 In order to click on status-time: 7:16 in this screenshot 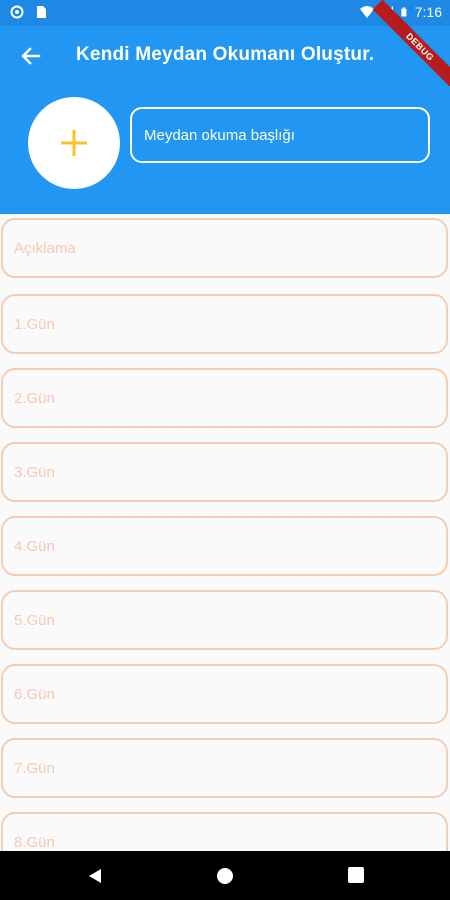, I will do `click(428, 12)`.